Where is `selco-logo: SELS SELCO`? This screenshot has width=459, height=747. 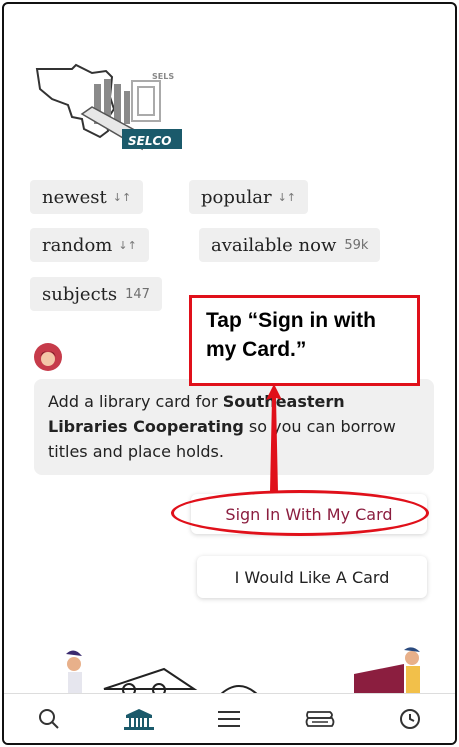 selco-logo: SELS SELCO is located at coordinates (108, 107).